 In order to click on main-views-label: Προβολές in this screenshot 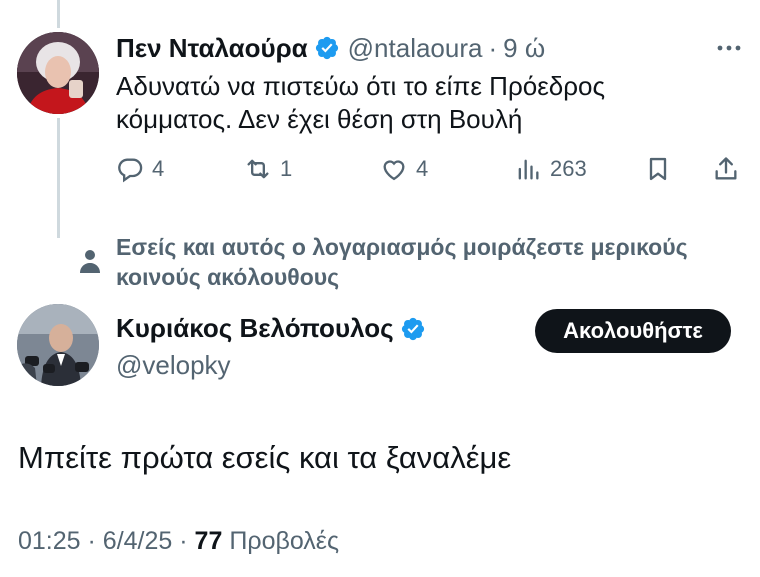, I will do `click(284, 541)`.